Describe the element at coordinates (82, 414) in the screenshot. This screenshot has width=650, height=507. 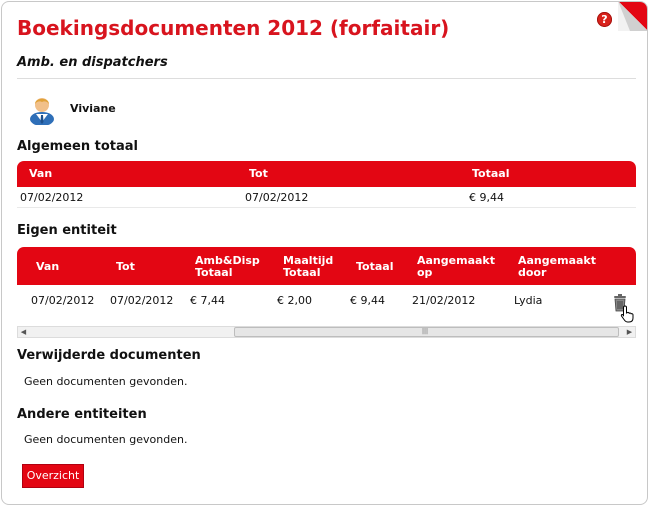
I see `section-title-andere: Andere entiteiten` at that location.